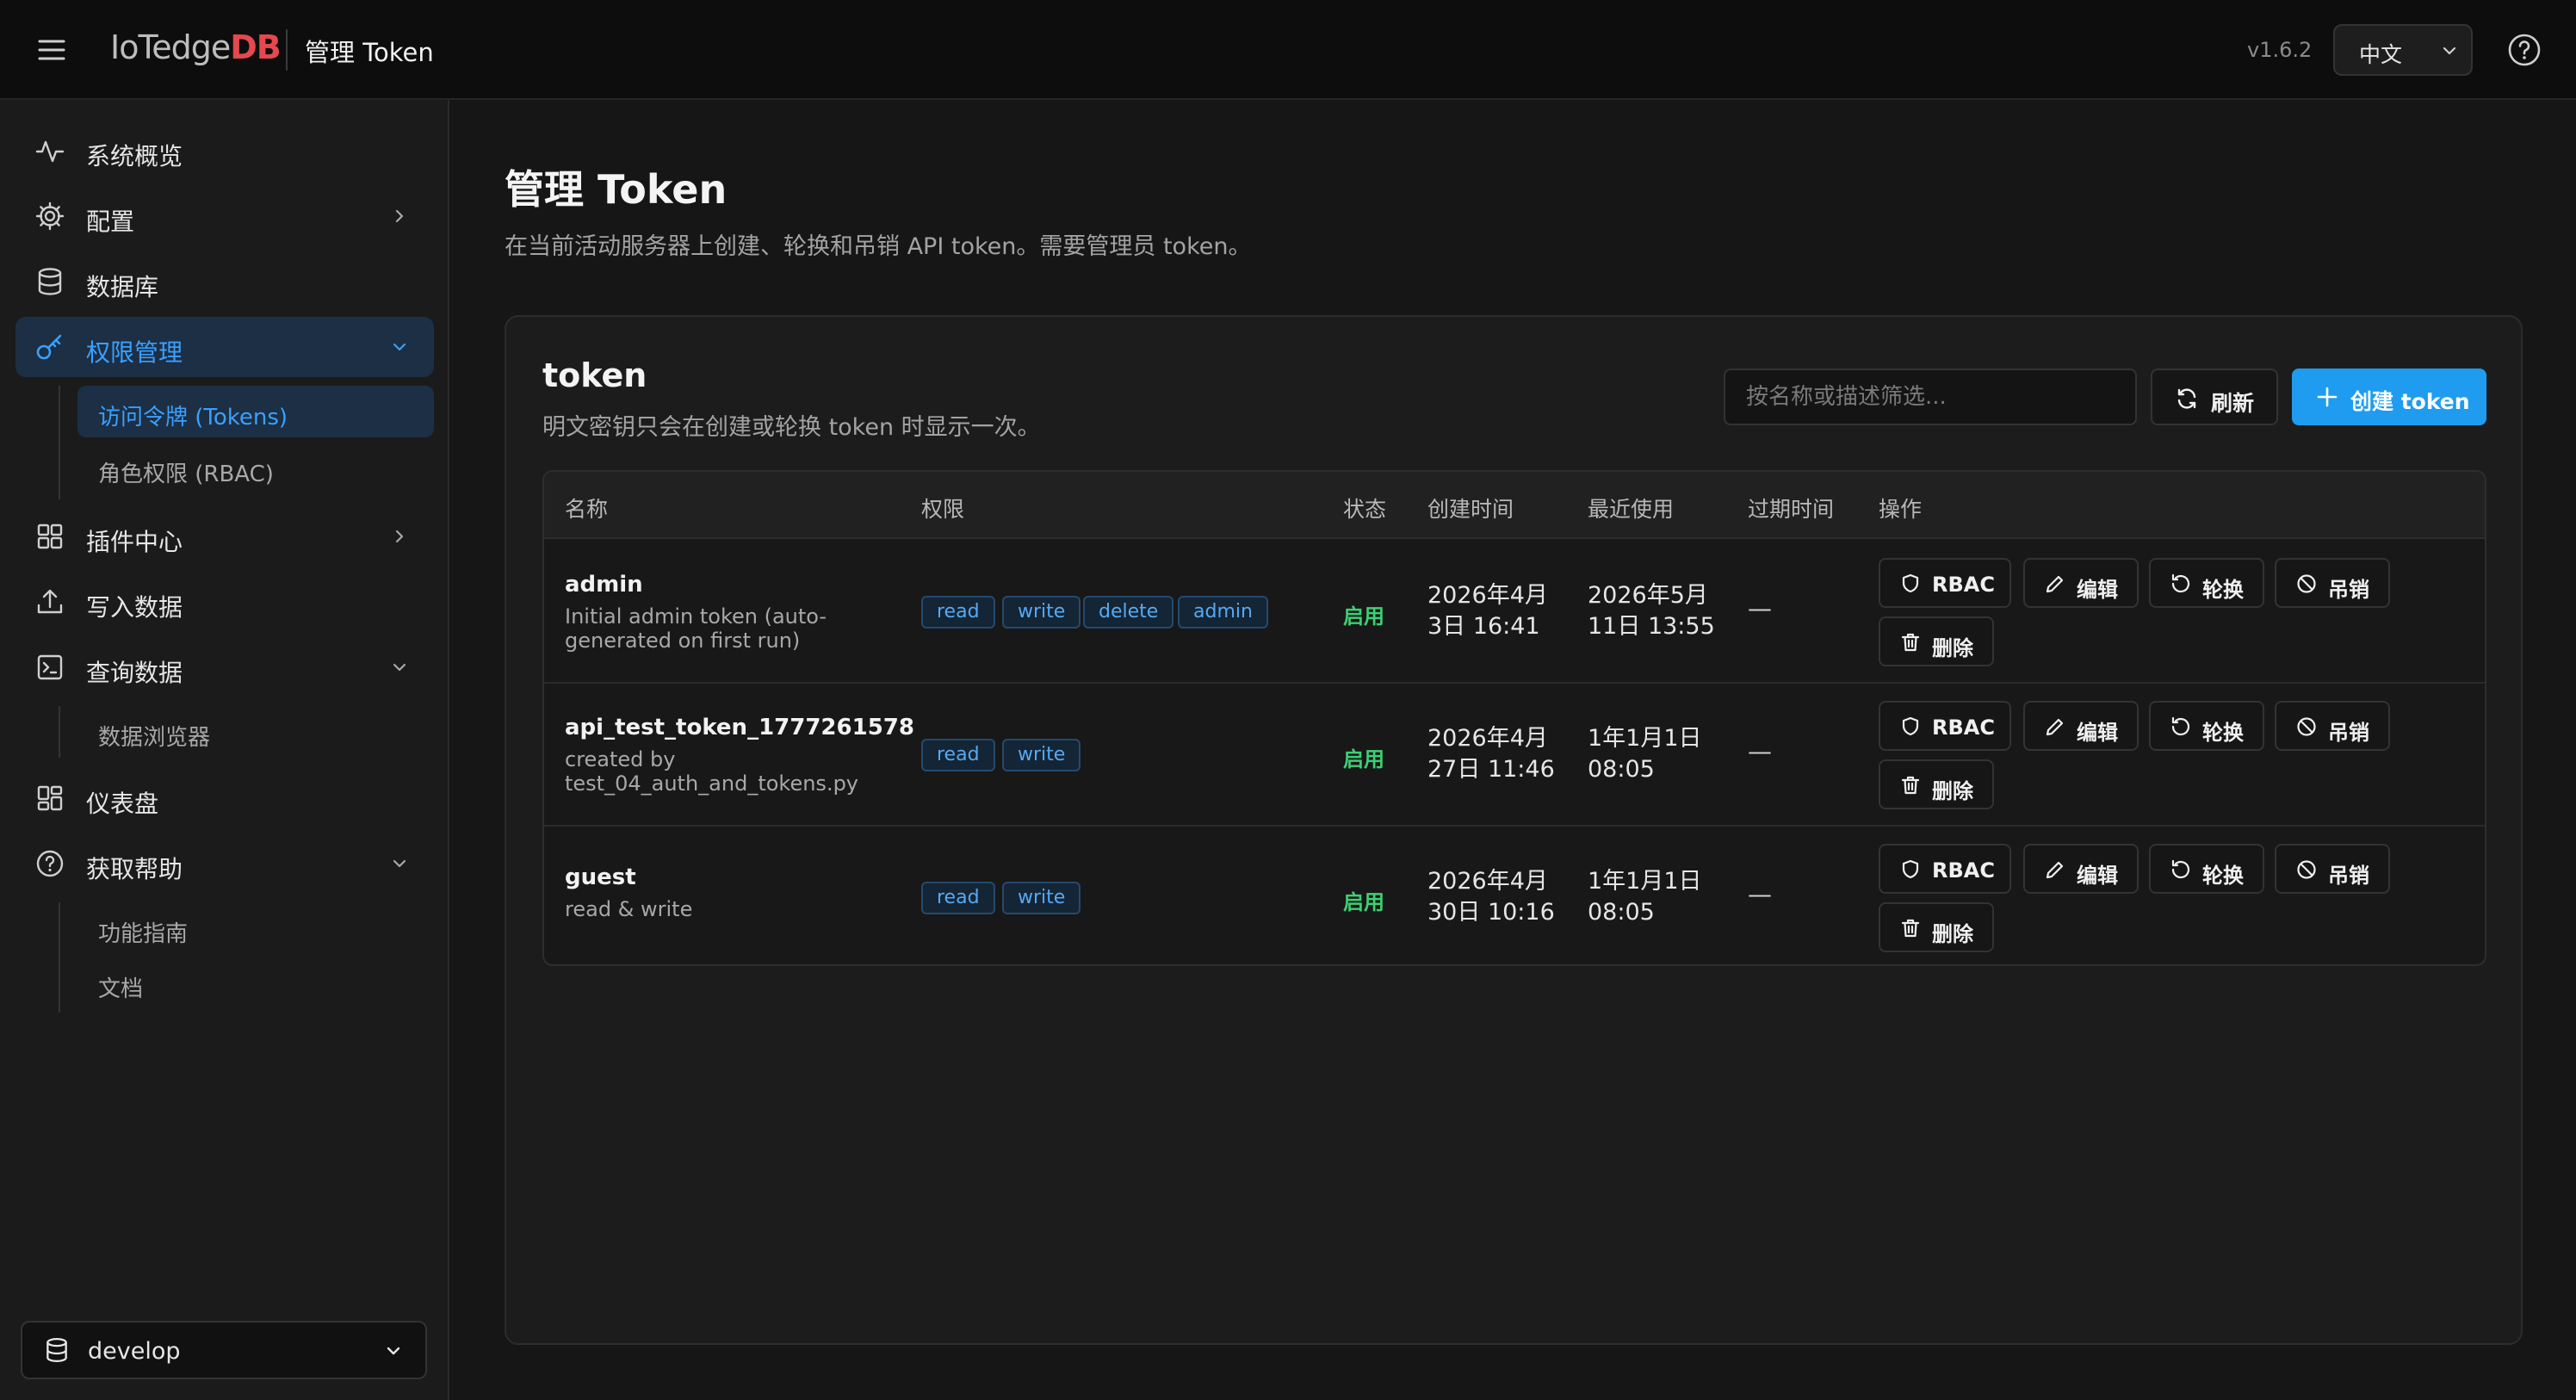  What do you see at coordinates (712, 772) in the screenshot?
I see `token-description: created by test_04_auth_and_tokens.py` at bounding box center [712, 772].